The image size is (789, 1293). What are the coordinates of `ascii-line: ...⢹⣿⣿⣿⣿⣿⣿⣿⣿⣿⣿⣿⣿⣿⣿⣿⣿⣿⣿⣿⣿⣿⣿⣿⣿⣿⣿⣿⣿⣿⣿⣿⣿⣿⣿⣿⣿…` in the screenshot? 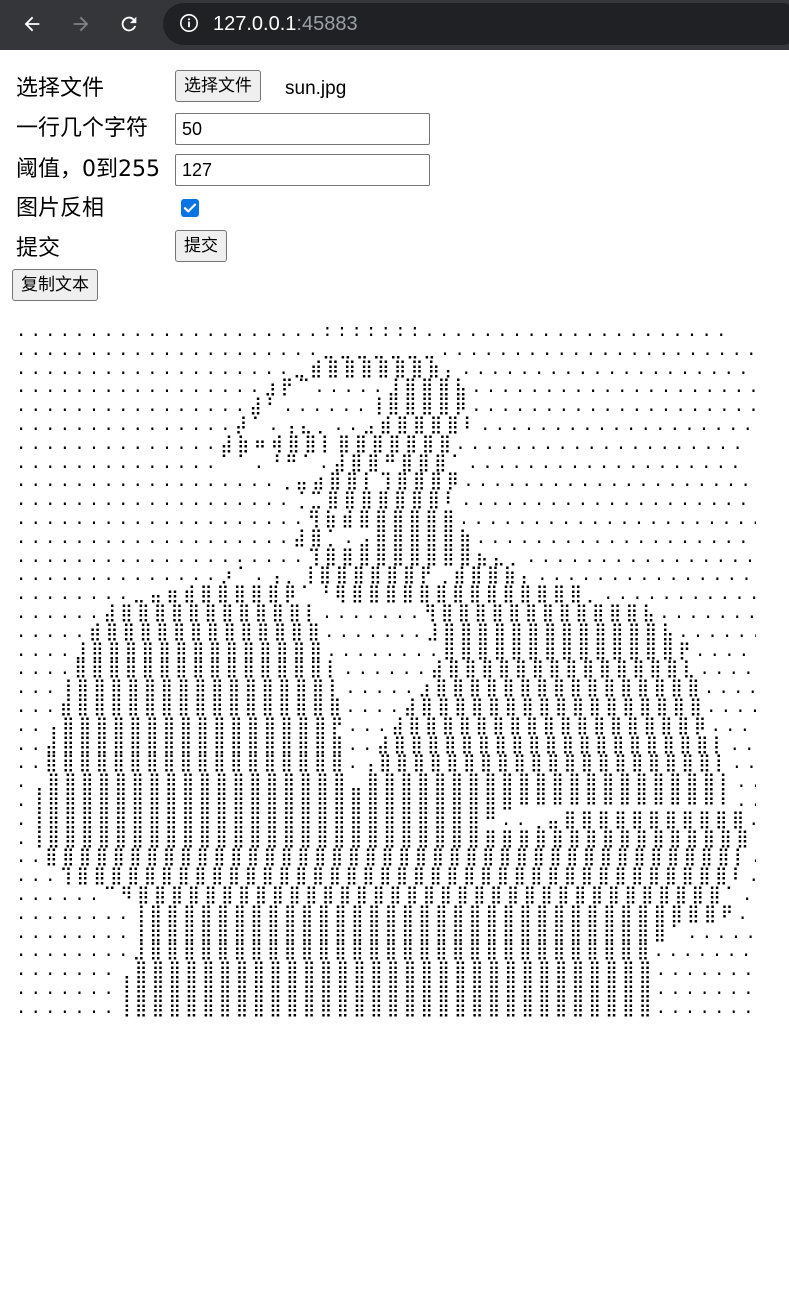 It's located at (386, 876).